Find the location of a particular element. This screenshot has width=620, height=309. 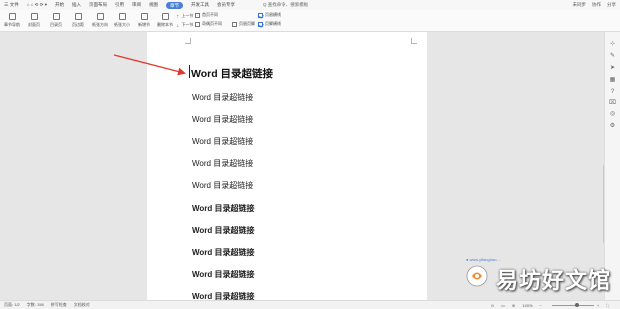

grid-icon: ▦ is located at coordinates (612, 79).